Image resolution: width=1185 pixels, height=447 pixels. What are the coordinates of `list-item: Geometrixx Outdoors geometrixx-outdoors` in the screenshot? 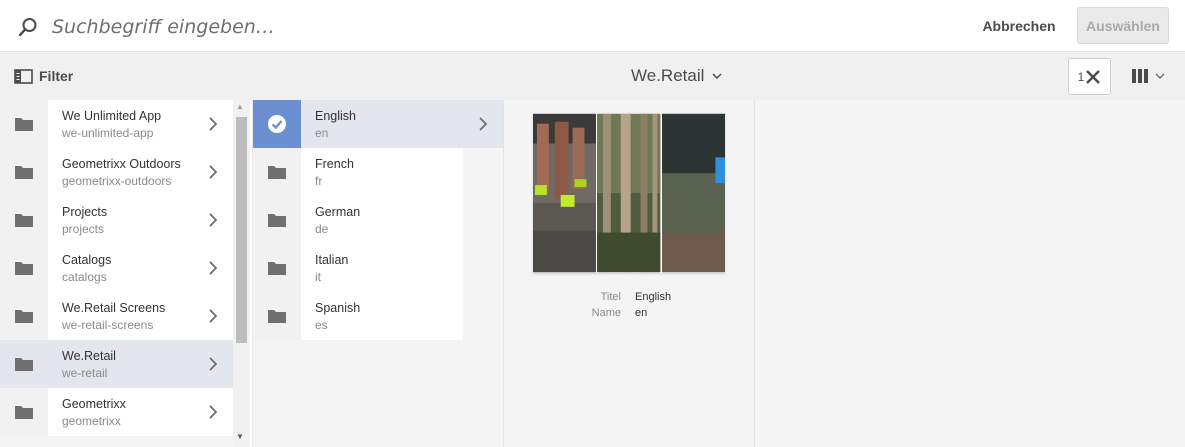 It's located at (116, 172).